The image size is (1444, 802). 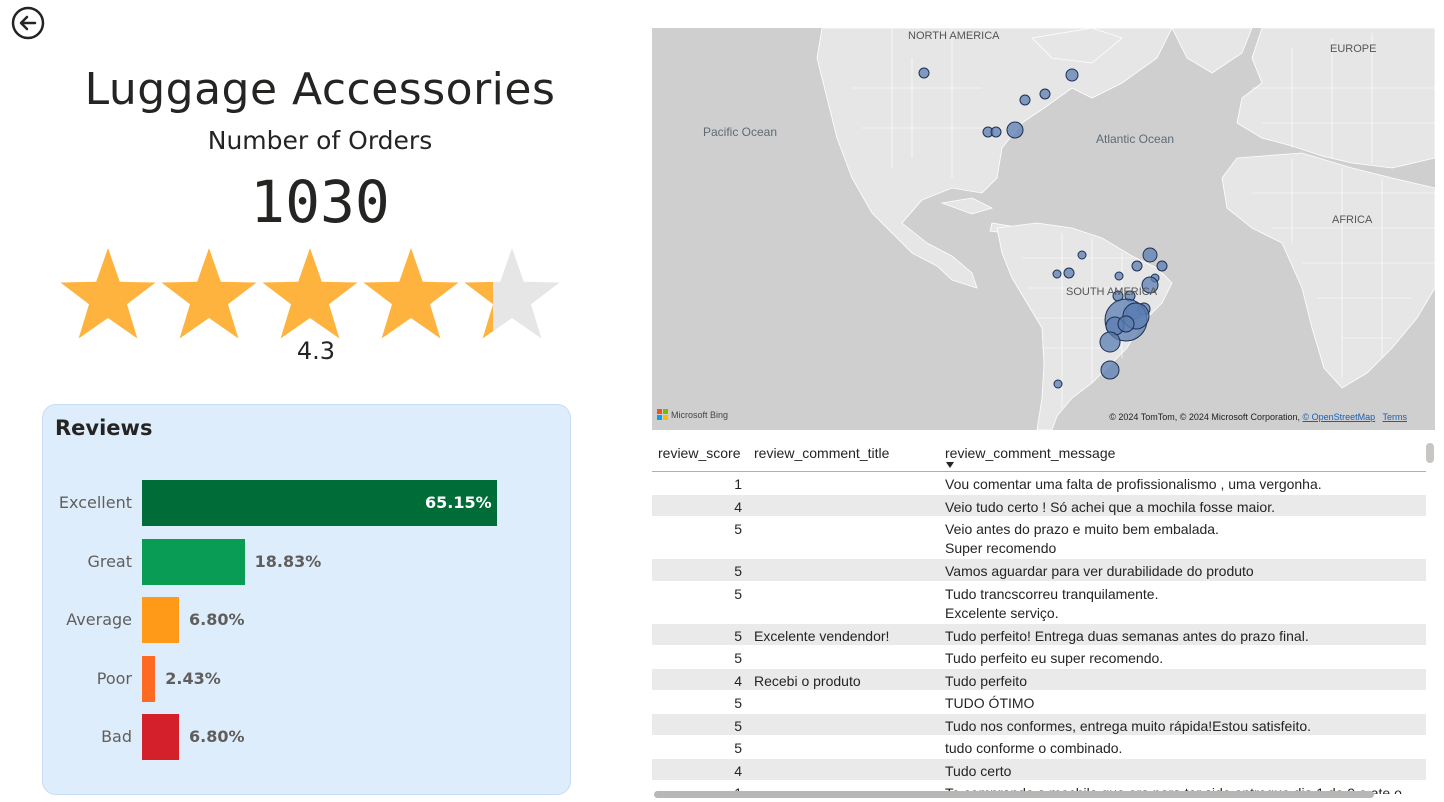 What do you see at coordinates (193, 678) in the screenshot?
I see `bar-value-label: 2.43%` at bounding box center [193, 678].